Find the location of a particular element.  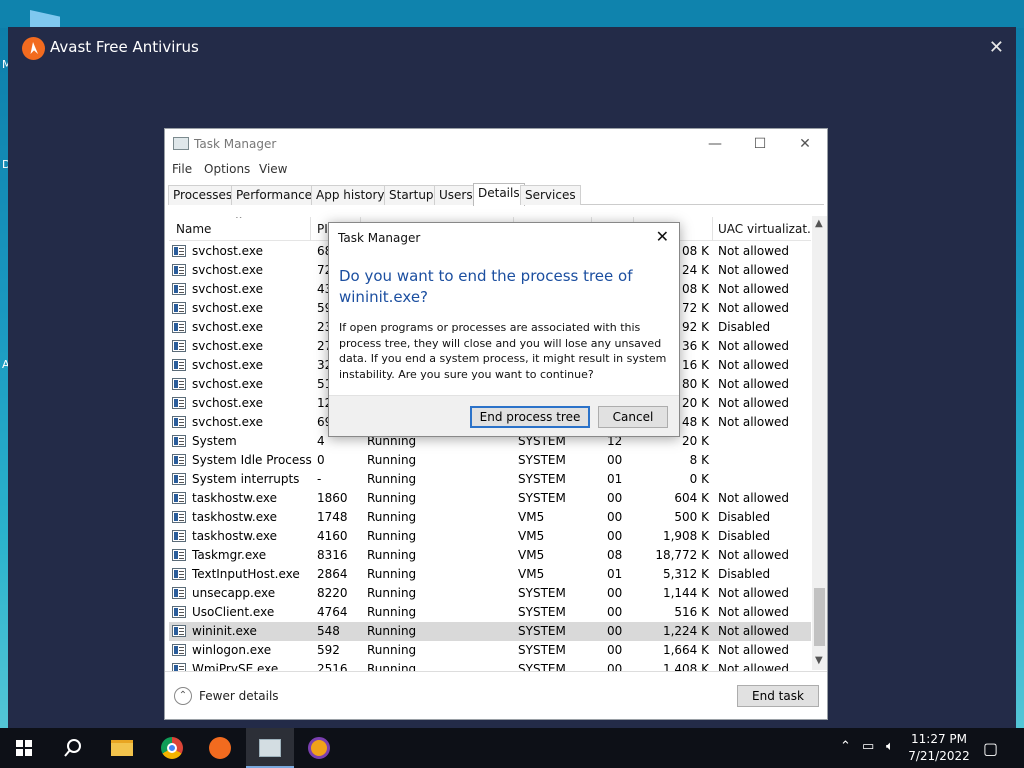

close-button: ✕ is located at coordinates (805, 144).